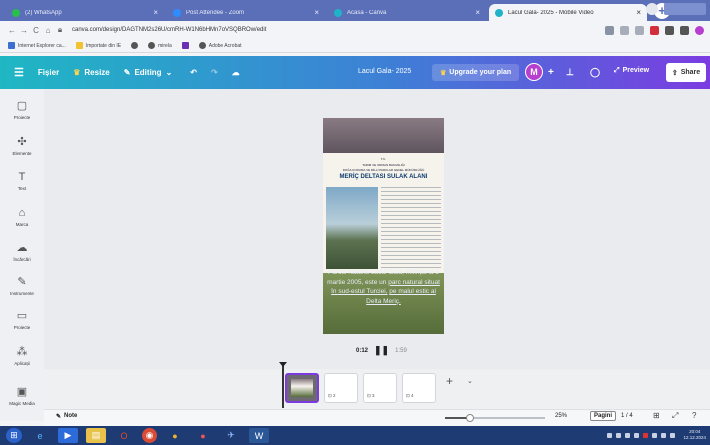 The image size is (710, 445). I want to click on pages-button: Pagini, so click(603, 416).